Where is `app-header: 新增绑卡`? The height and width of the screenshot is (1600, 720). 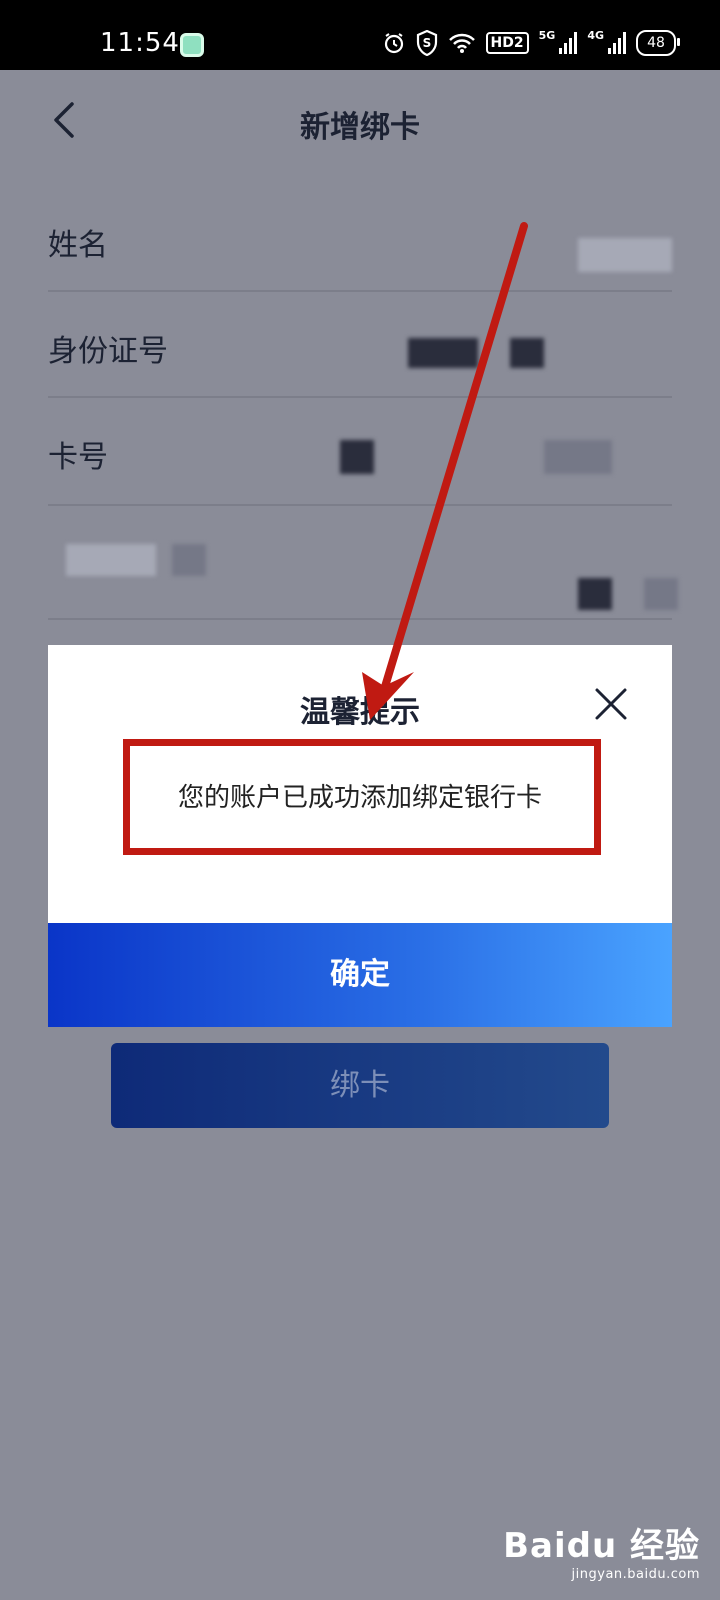
app-header: 新增绑卡 is located at coordinates (360, 120).